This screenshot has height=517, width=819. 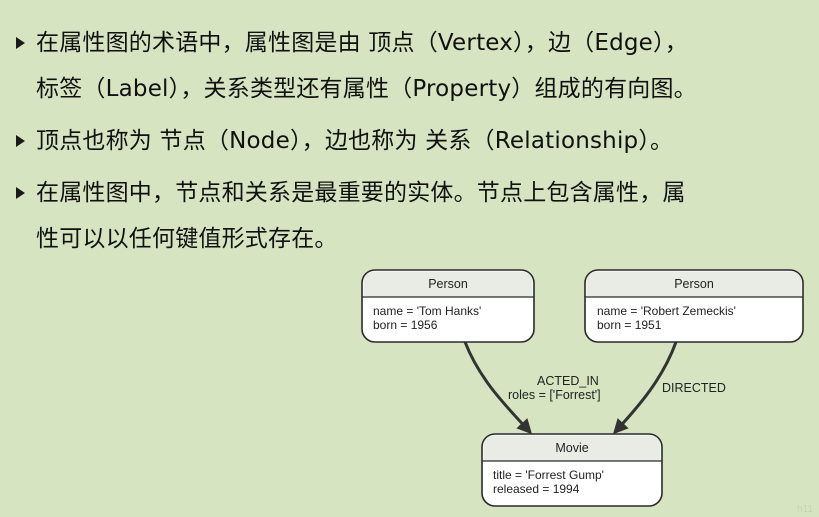 I want to click on edge-acted-in, so click(x=498, y=388).